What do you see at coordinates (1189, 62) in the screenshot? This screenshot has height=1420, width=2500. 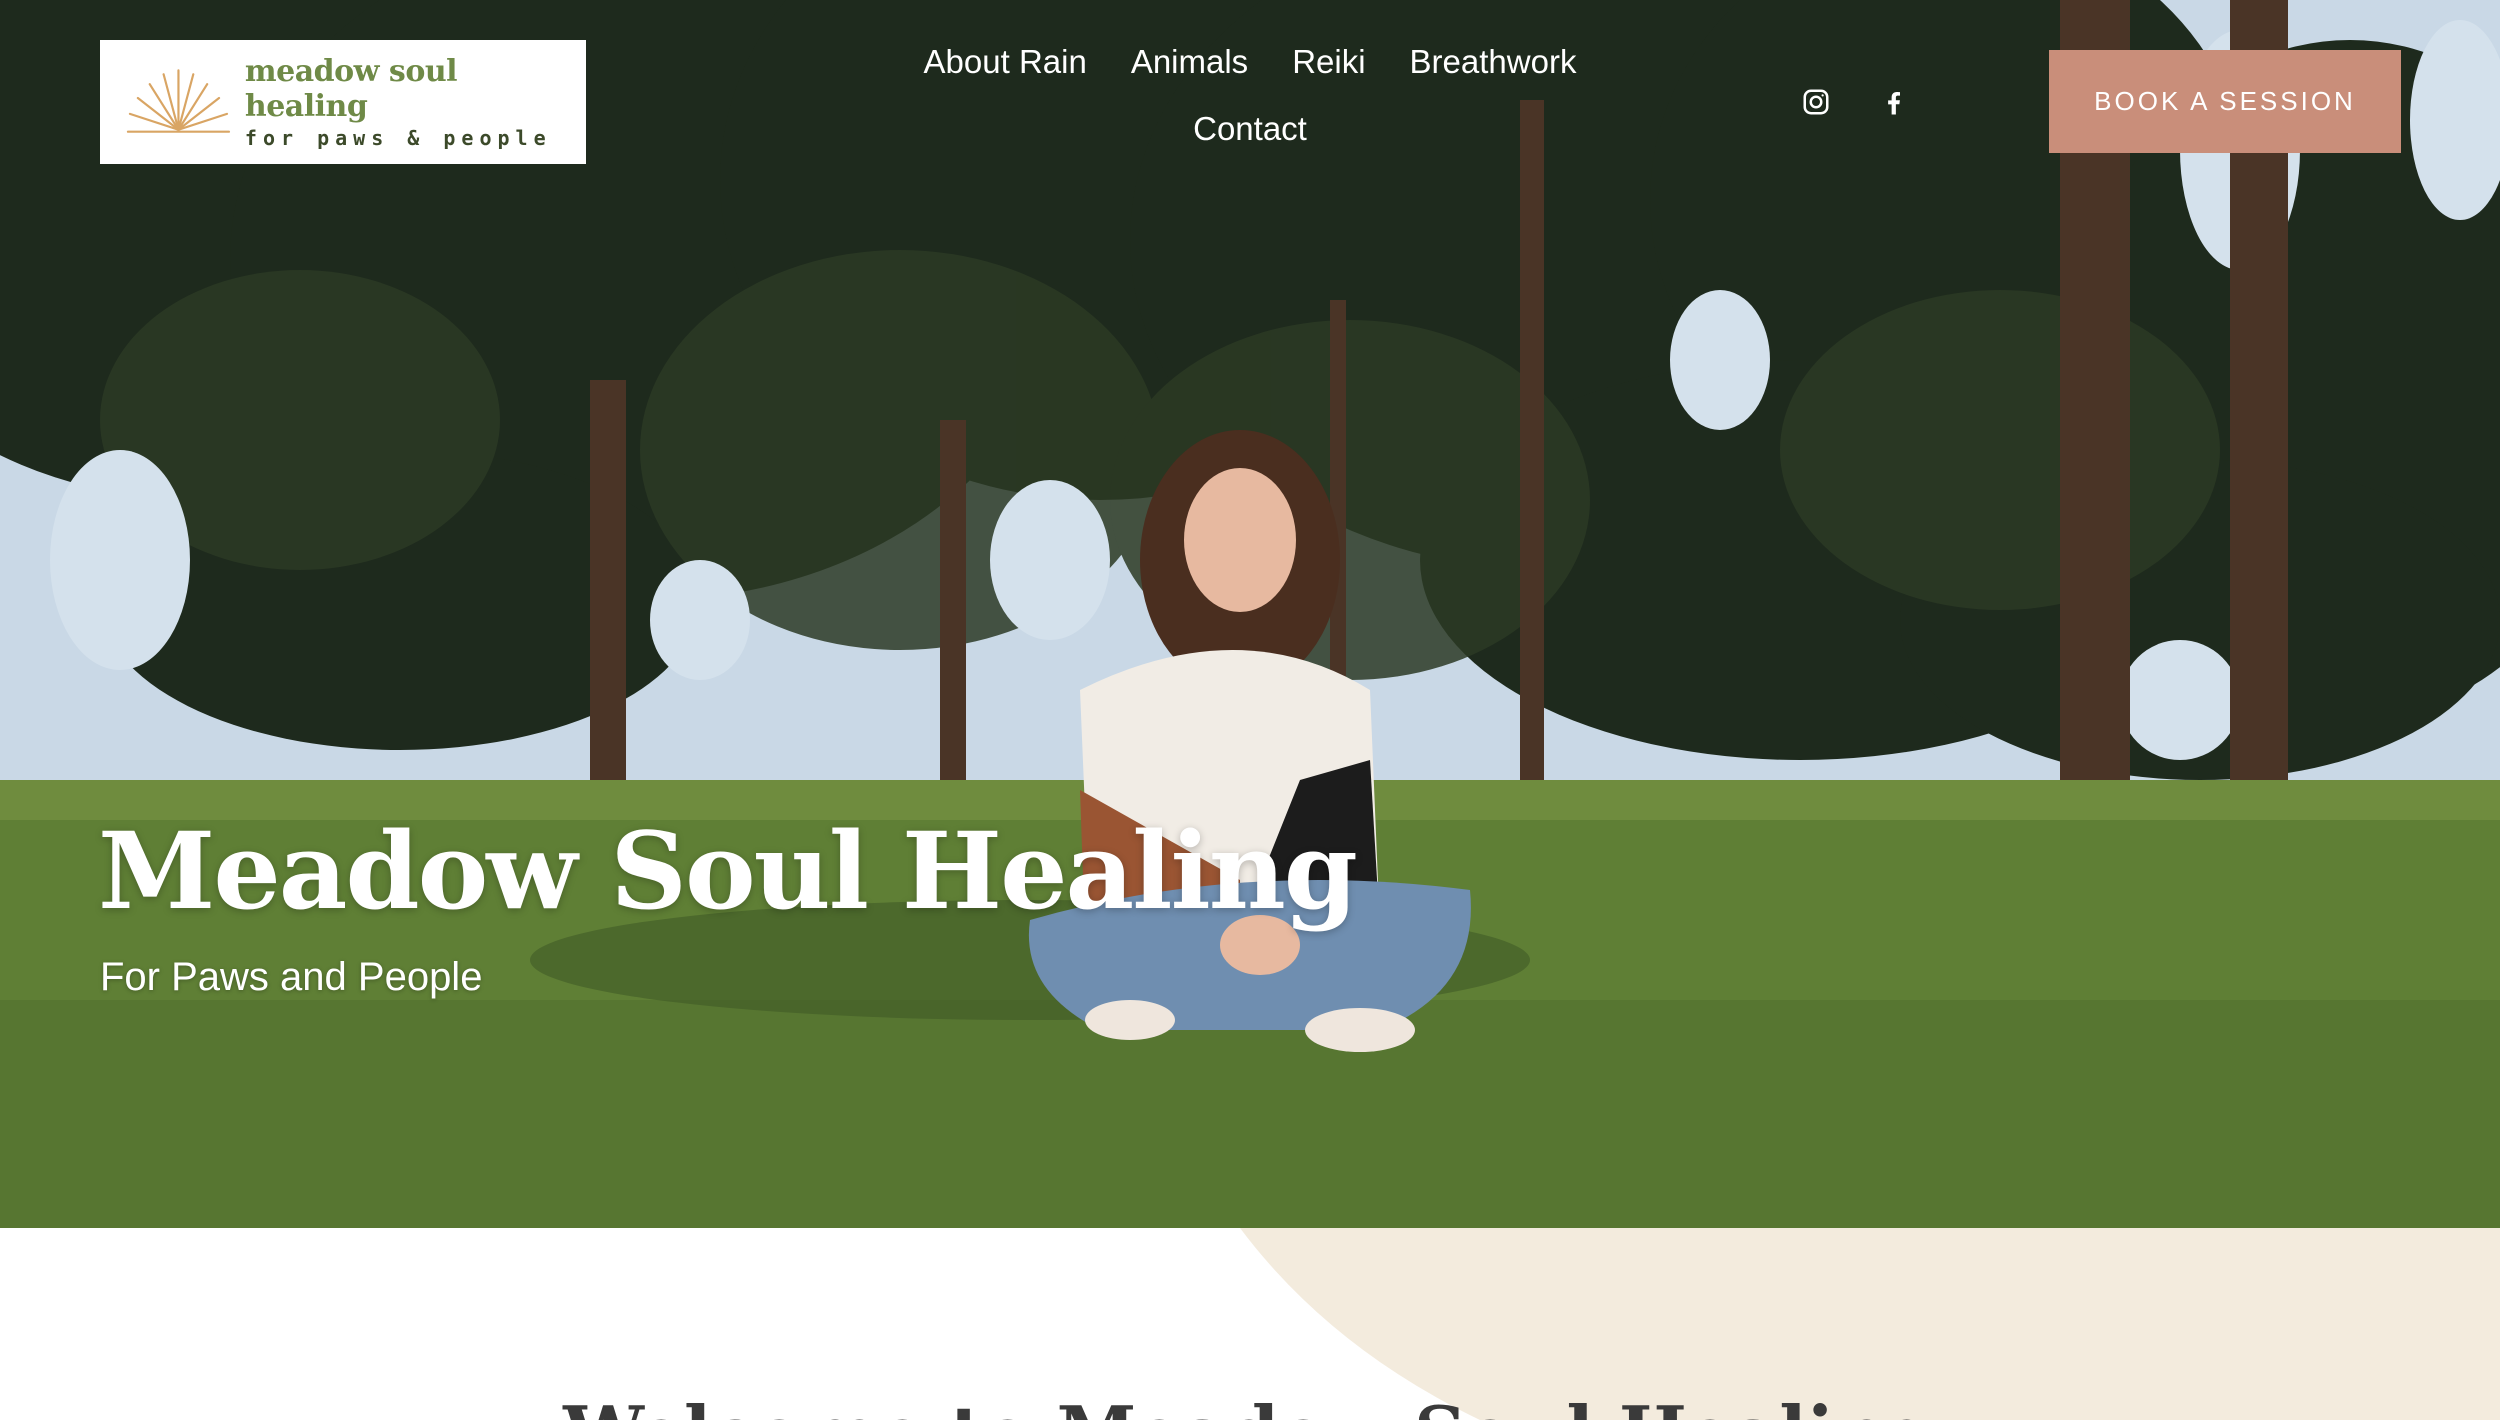 I see `nav-link-animals: Animals` at bounding box center [1189, 62].